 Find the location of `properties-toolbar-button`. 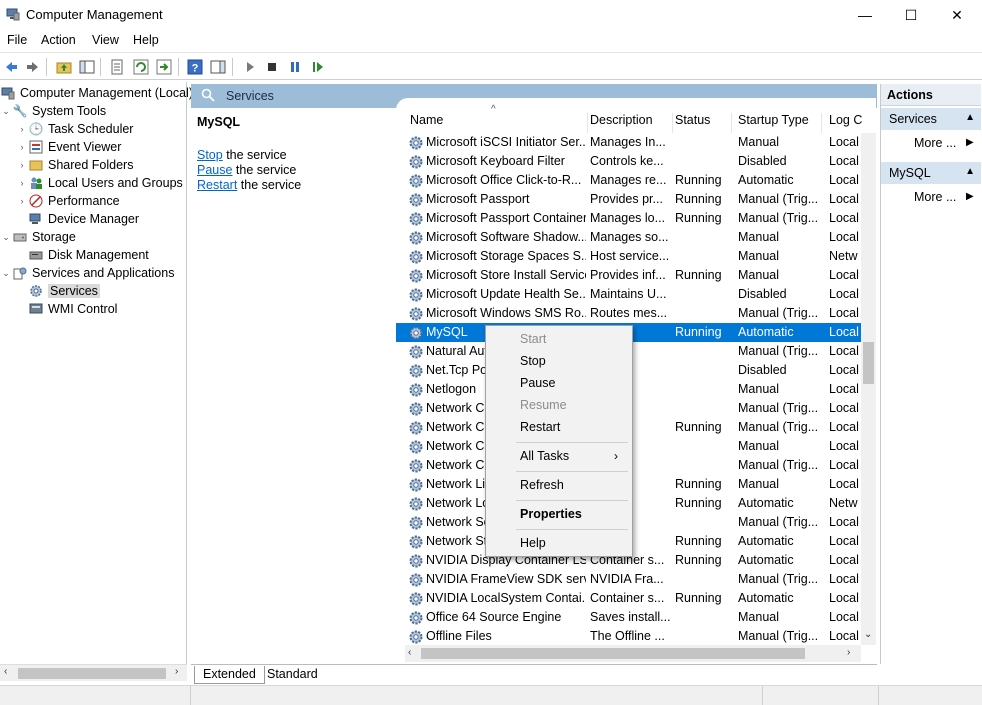

properties-toolbar-button is located at coordinates (117, 67).